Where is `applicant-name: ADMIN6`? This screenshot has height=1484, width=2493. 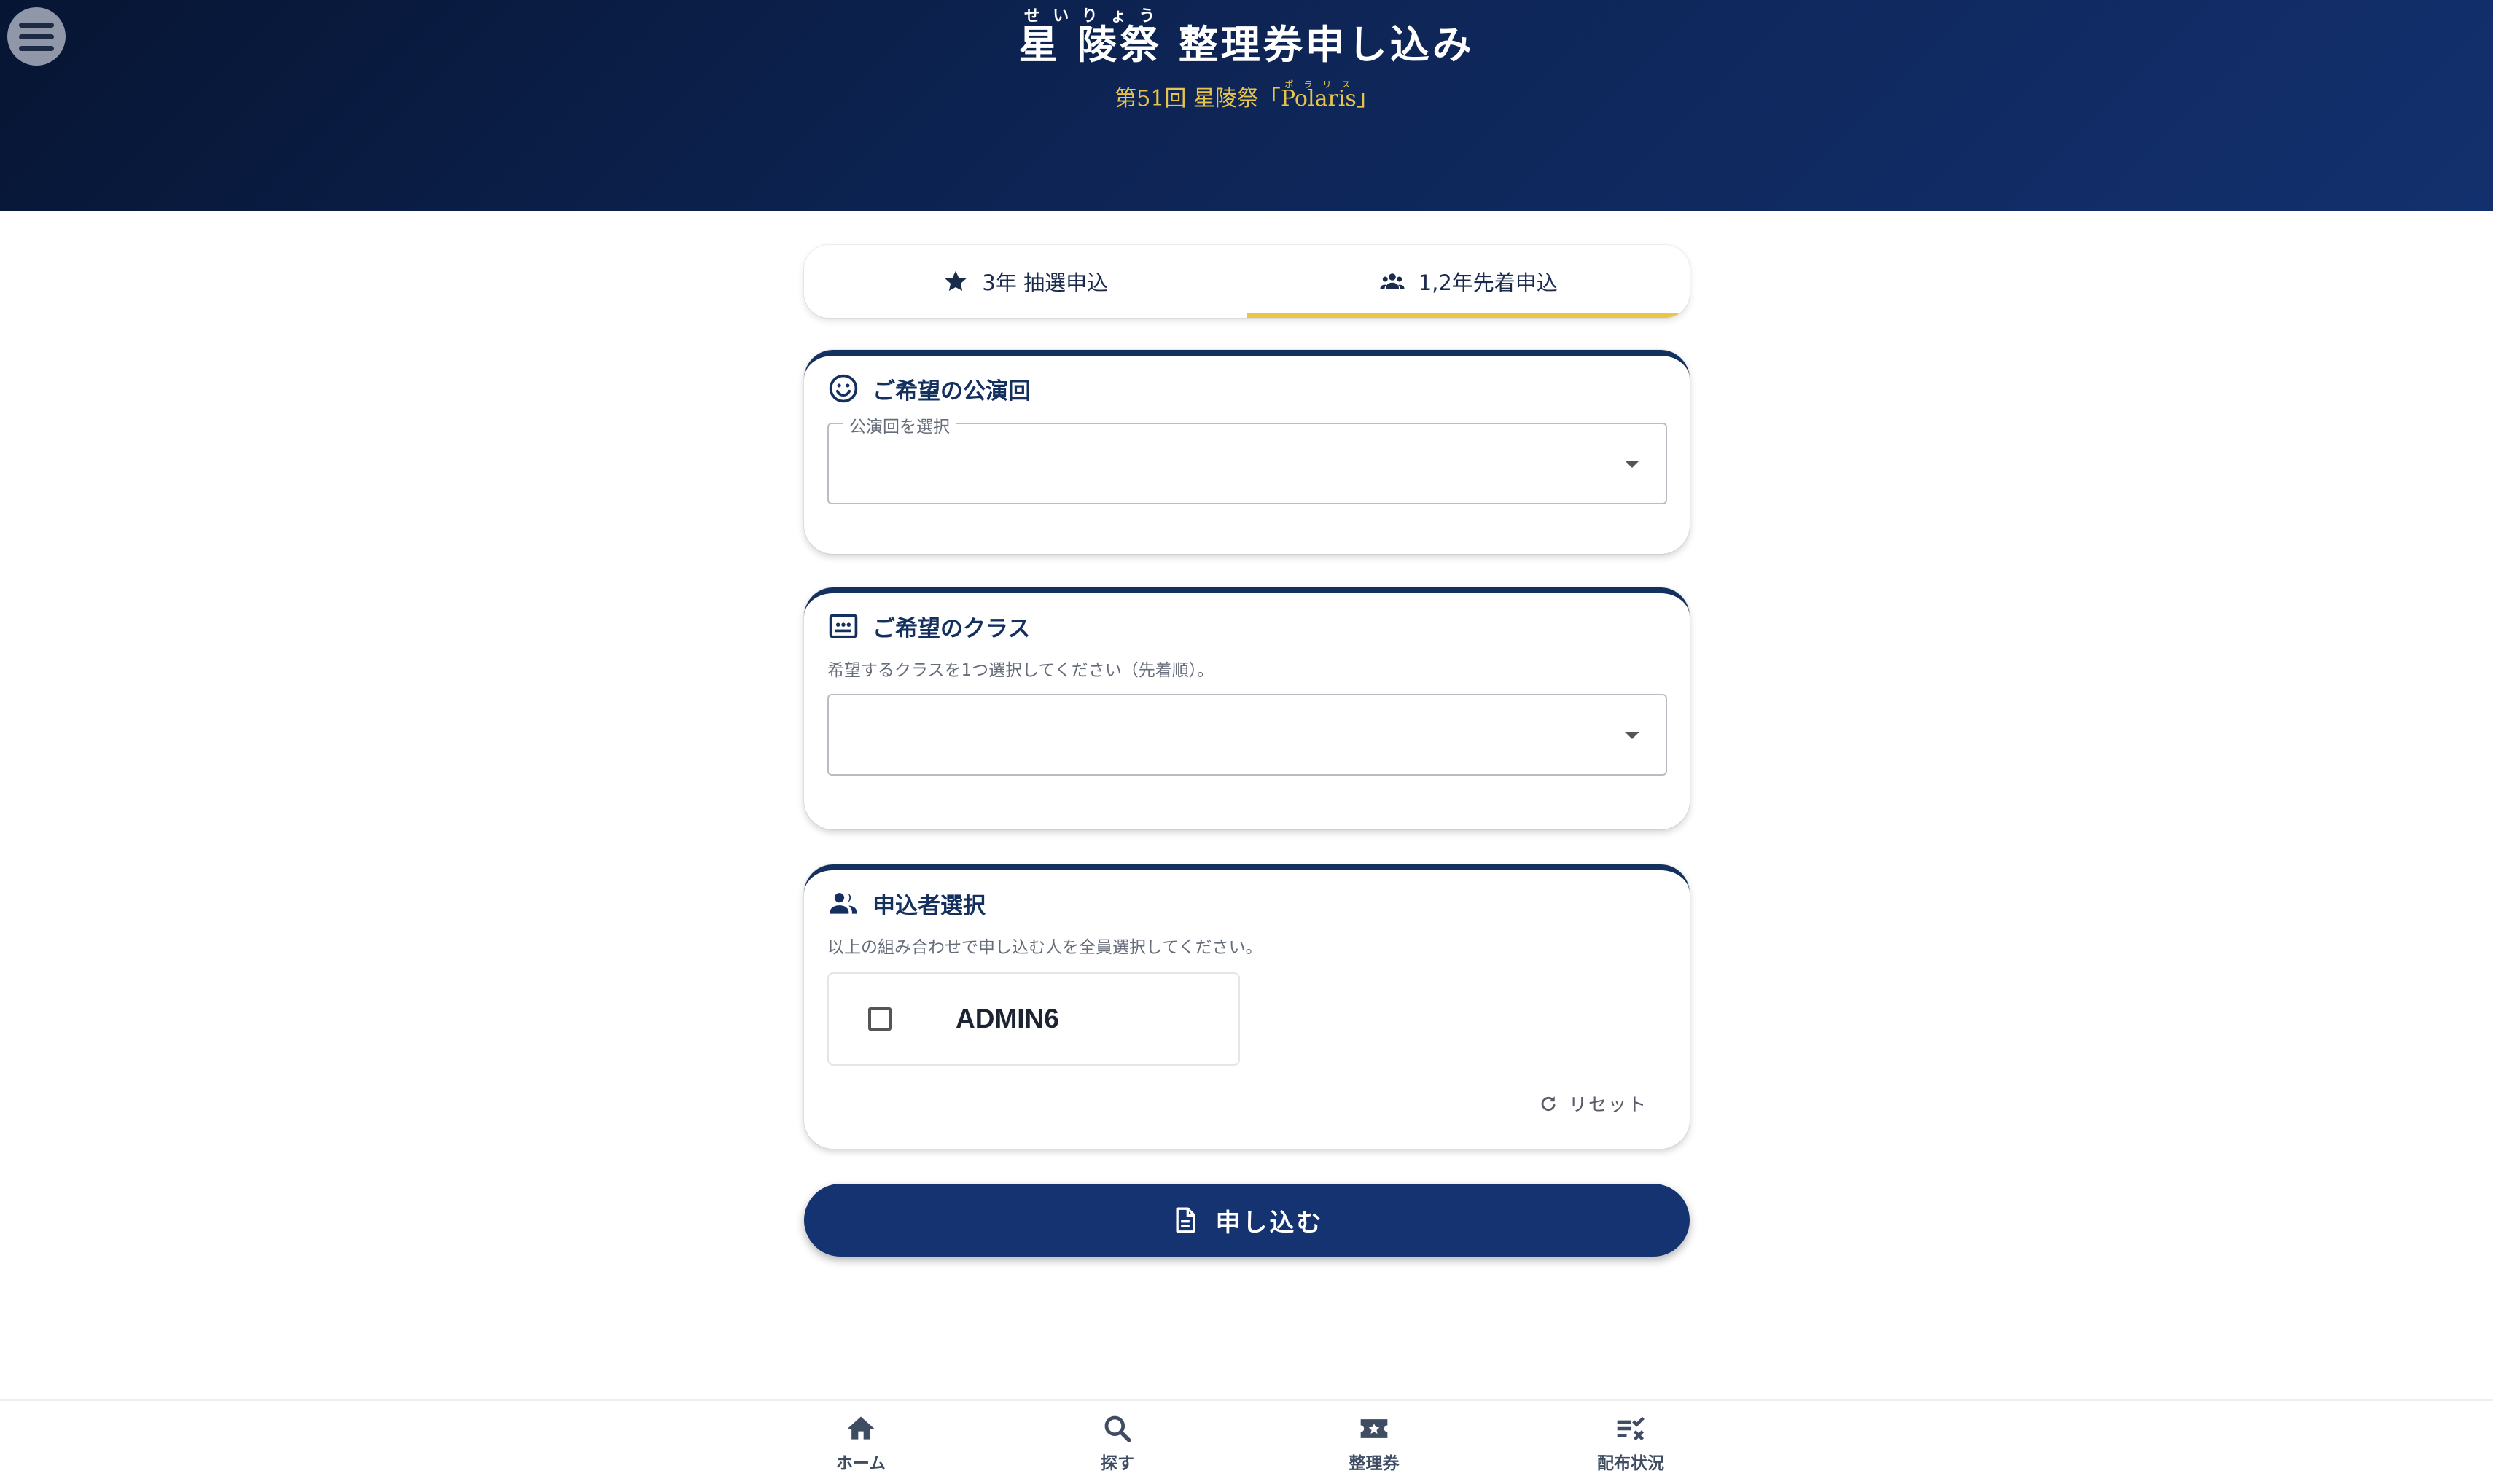 applicant-name: ADMIN6 is located at coordinates (1007, 1019).